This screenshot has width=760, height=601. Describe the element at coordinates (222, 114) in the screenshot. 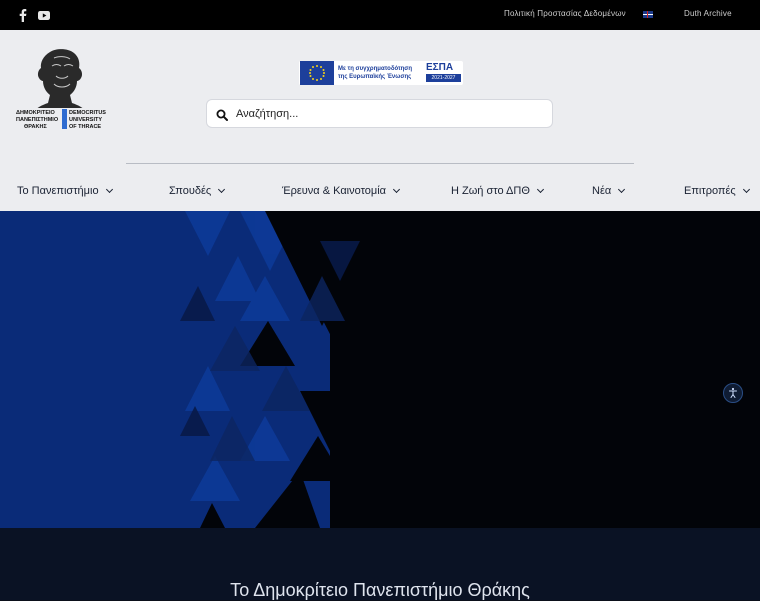

I see `search-icon` at that location.